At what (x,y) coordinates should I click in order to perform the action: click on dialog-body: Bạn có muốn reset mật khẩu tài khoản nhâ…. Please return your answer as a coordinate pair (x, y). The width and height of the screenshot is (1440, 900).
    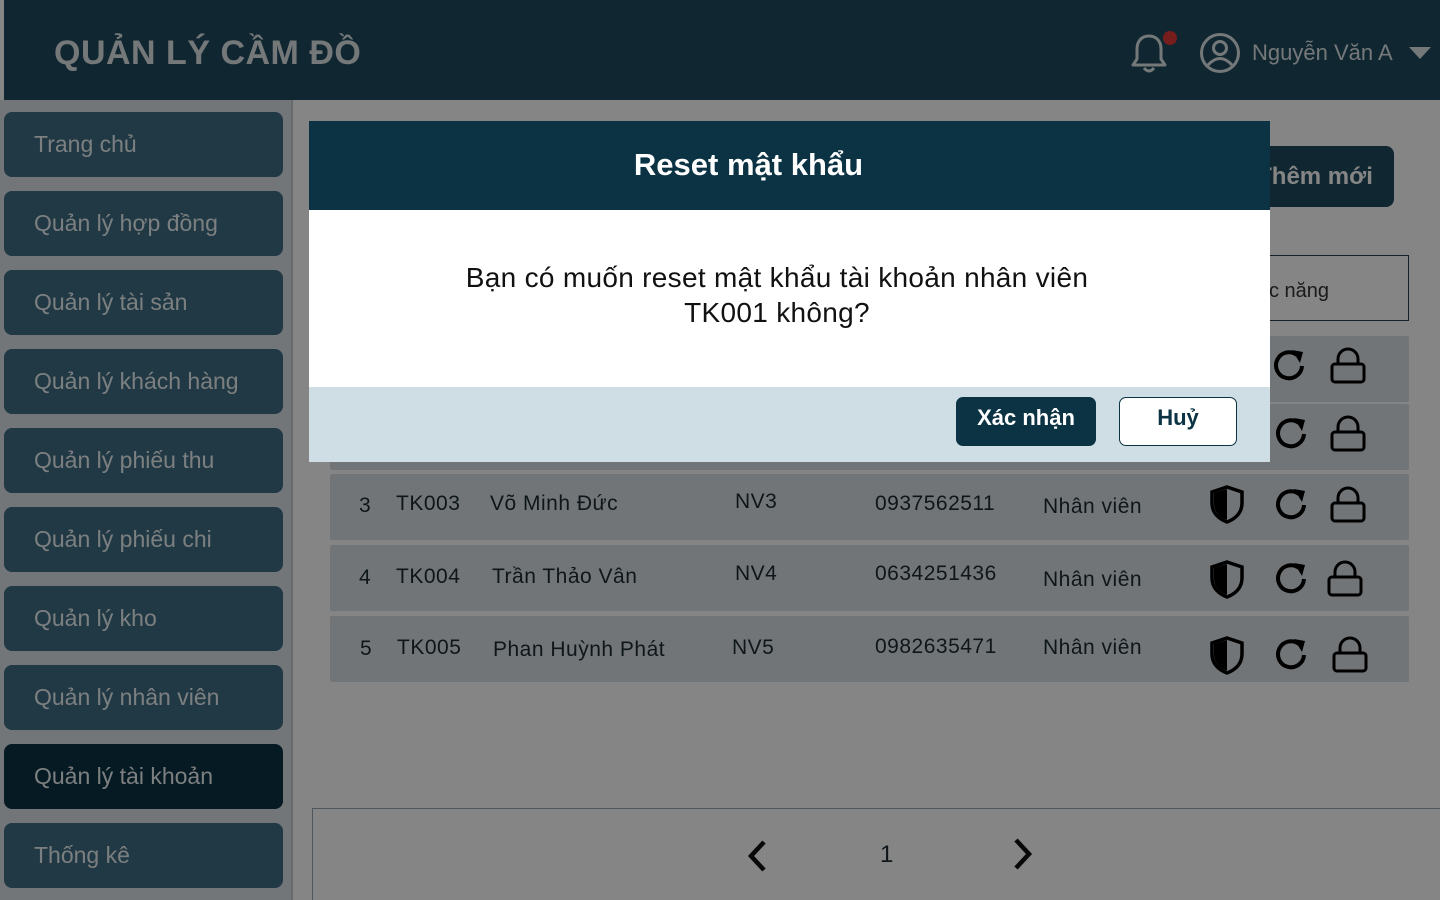
    Looking at the image, I should click on (789, 298).